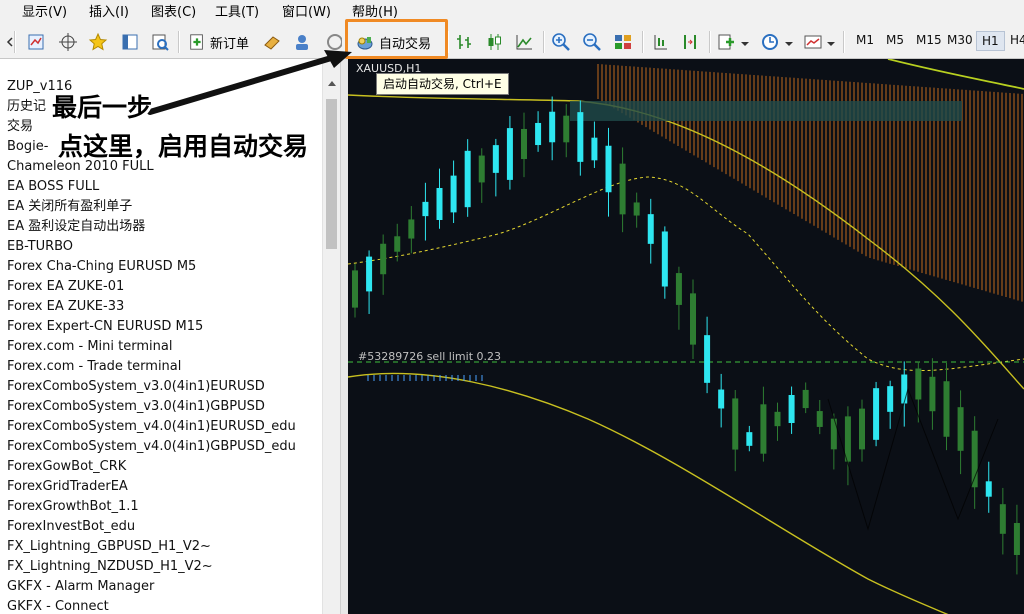  What do you see at coordinates (249, 82) in the screenshot?
I see `annotation-arrow` at bounding box center [249, 82].